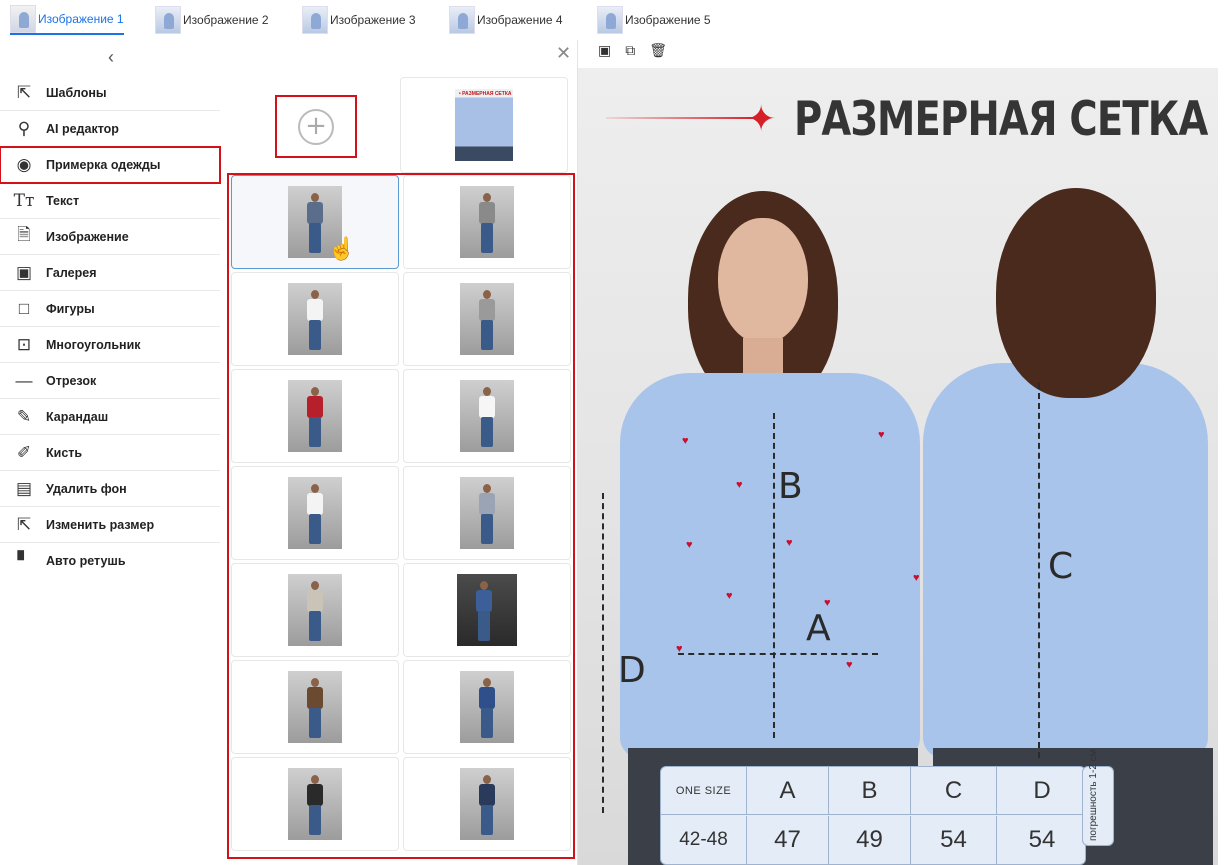  Describe the element at coordinates (24, 234) in the screenshot. I see `image-file-icon: 🗎` at that location.